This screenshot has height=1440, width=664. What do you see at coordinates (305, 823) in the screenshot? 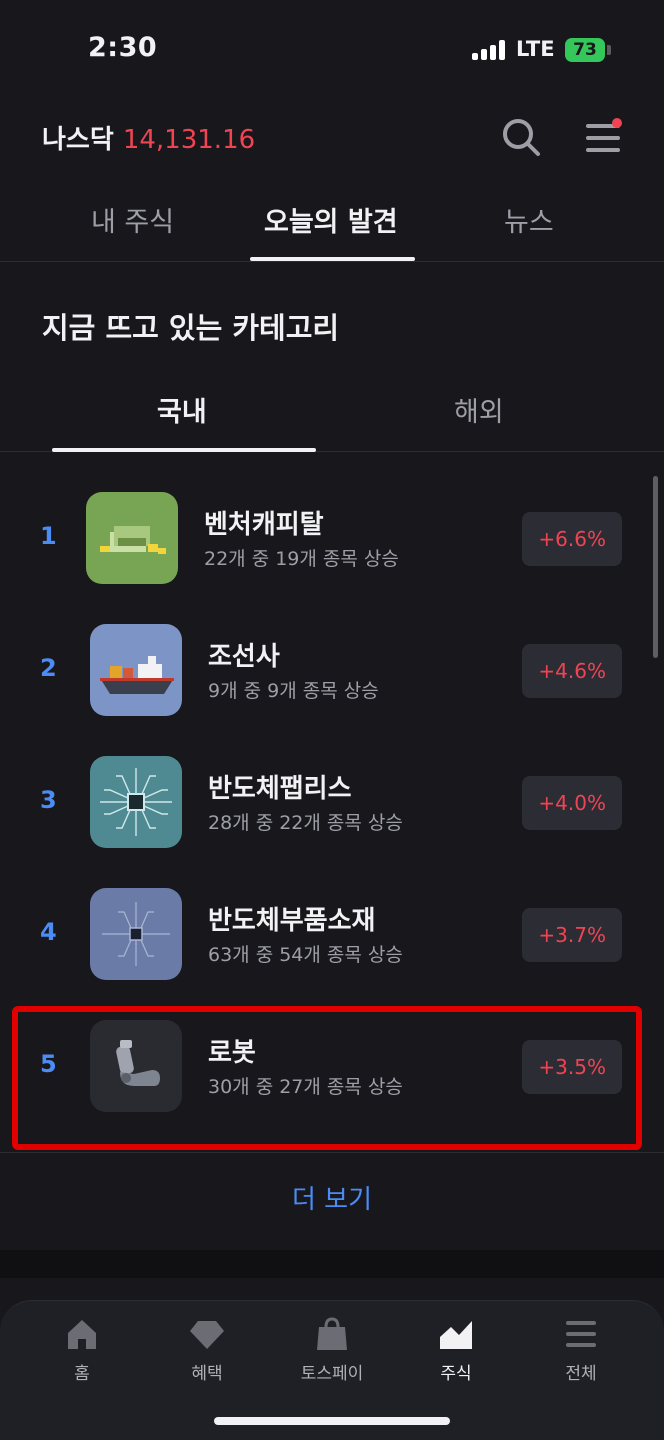
I see `category-summary: 28개 중 22개 종목 상승` at bounding box center [305, 823].